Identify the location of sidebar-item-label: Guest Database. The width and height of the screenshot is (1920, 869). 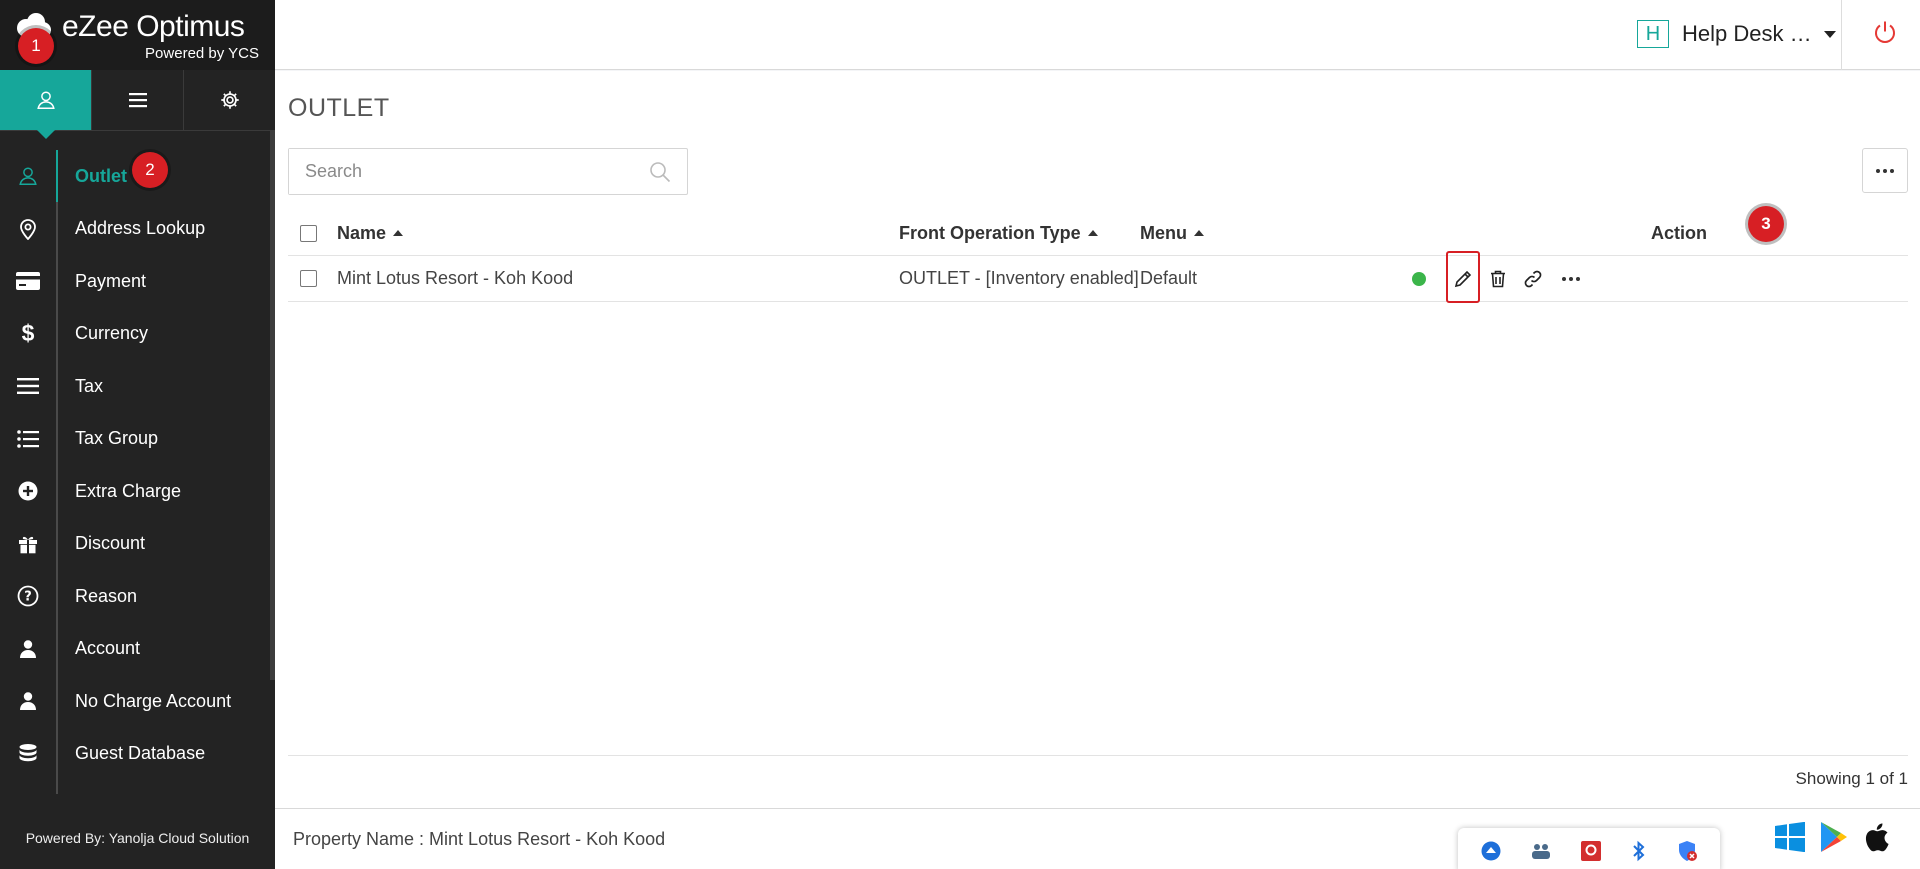
(140, 753).